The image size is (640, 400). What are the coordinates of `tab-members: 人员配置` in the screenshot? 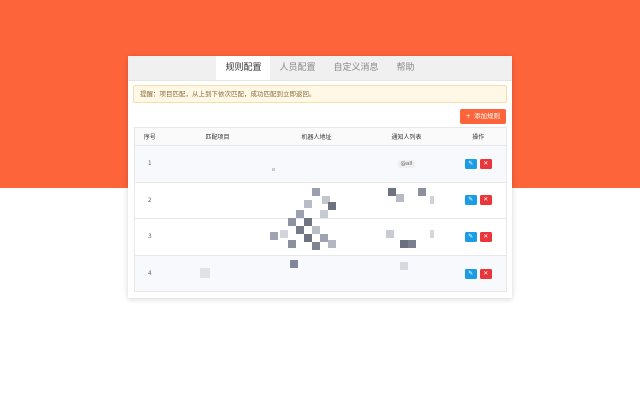 It's located at (297, 68).